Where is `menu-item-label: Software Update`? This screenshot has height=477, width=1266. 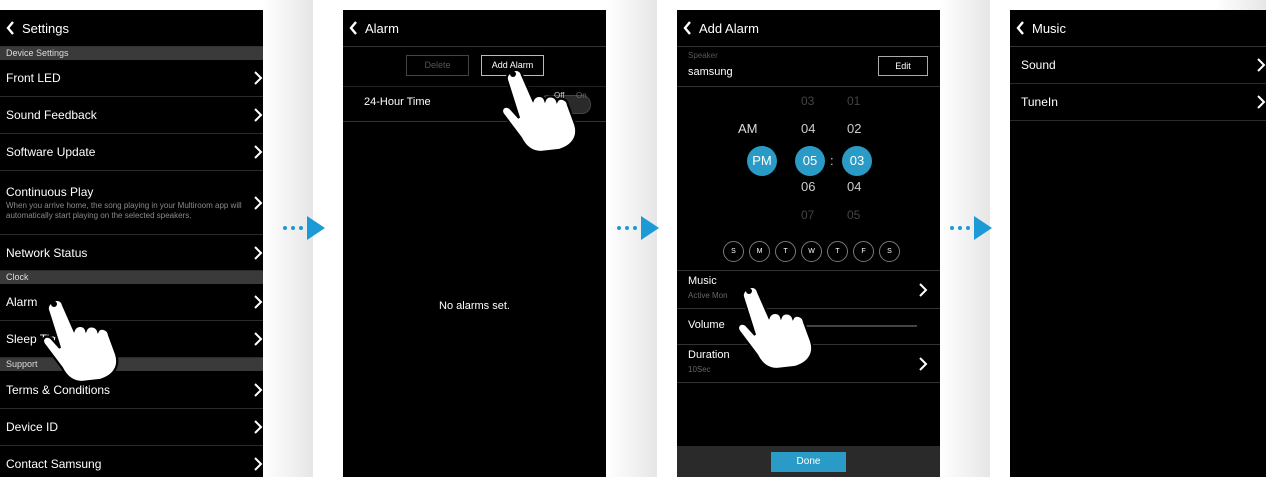
menu-item-label: Software Update is located at coordinates (51, 152).